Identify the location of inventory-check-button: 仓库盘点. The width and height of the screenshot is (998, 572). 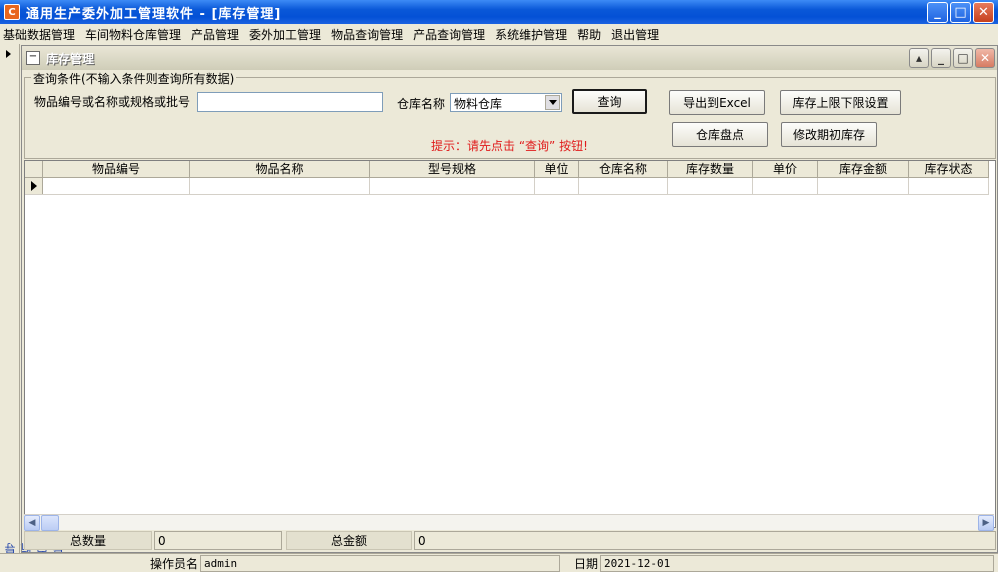
(720, 134).